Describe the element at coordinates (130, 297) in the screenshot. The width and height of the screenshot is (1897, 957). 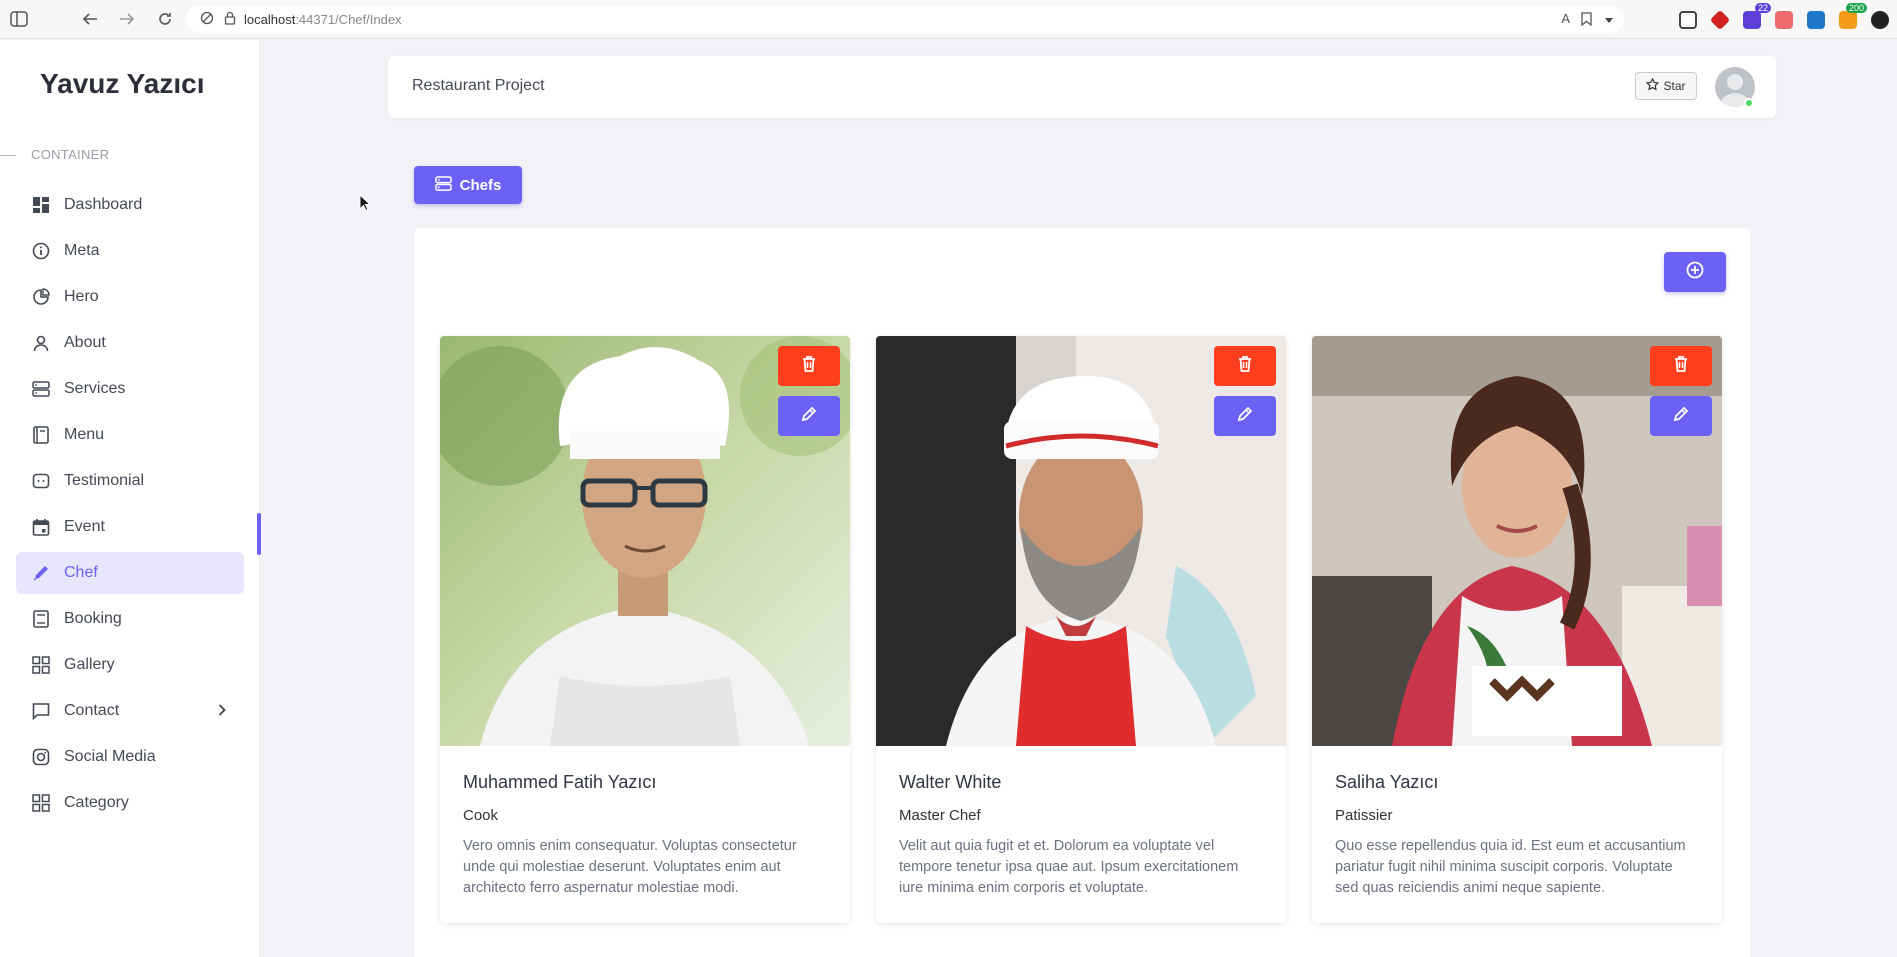
I see `sidebar-item-hero: Hero` at that location.